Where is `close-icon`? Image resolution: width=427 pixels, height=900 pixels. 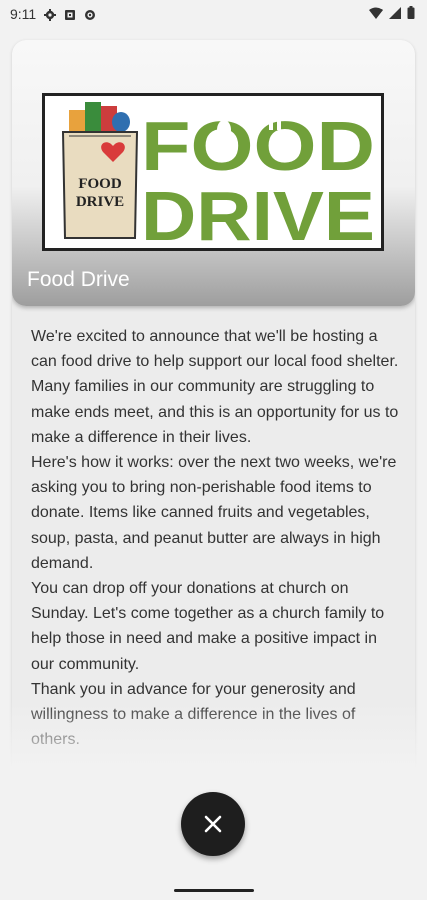 close-icon is located at coordinates (213, 824).